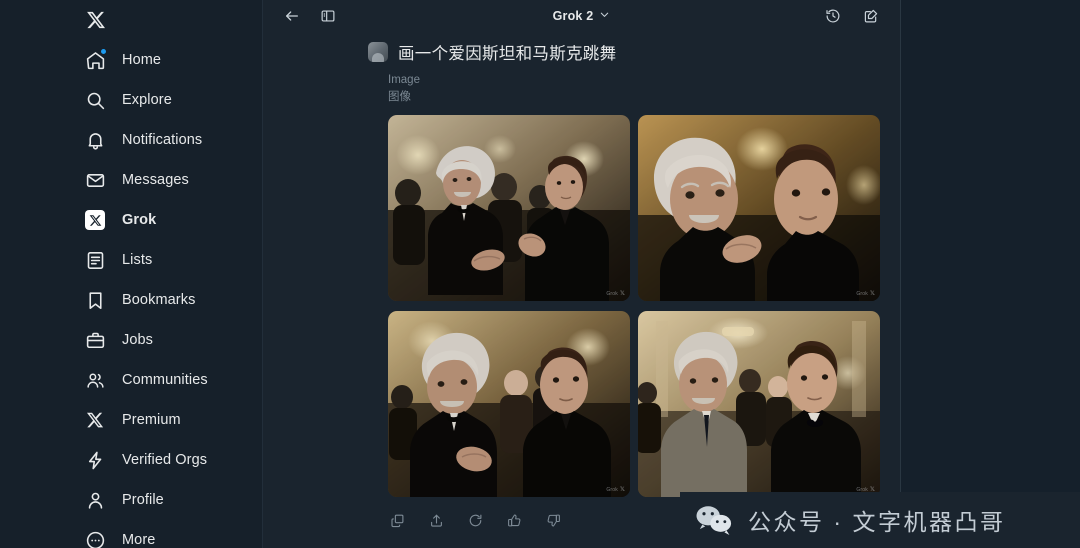 Image resolution: width=1080 pixels, height=548 pixels. I want to click on sidebar-item-jobs: Jobs, so click(173, 340).